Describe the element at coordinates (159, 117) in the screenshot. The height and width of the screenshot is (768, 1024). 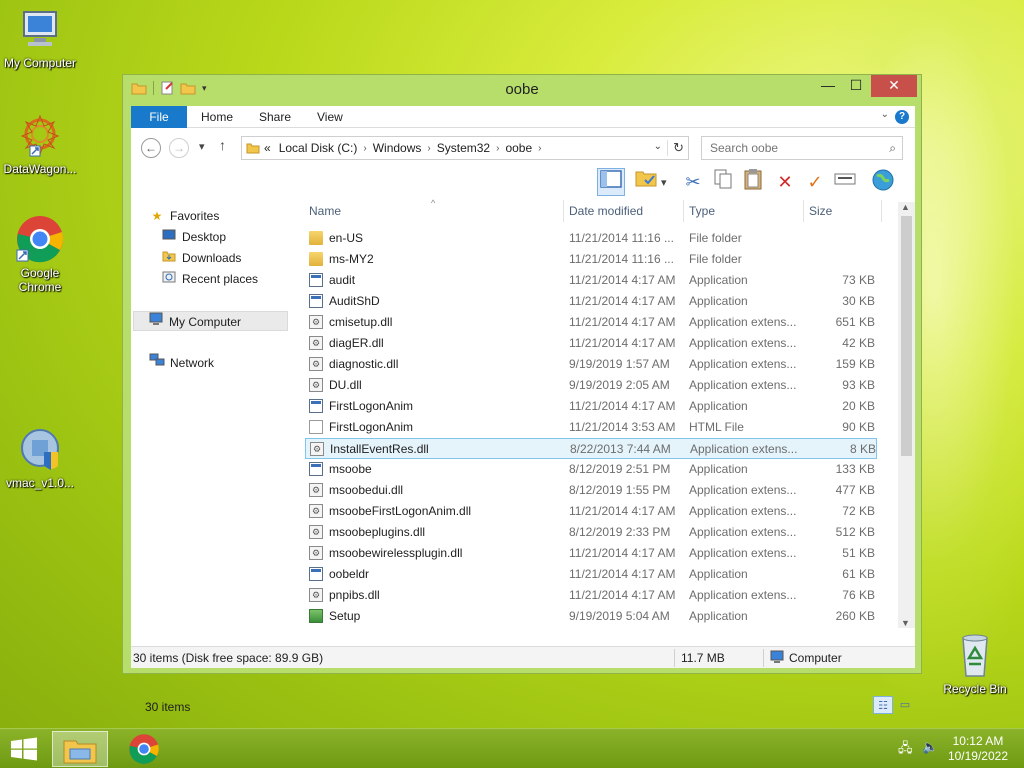
I see `tab-file: File` at that location.